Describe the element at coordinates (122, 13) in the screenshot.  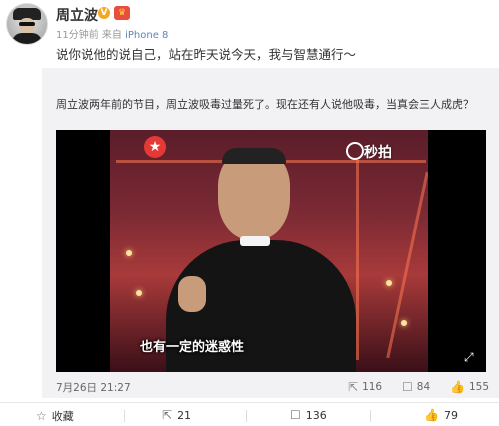
I see `member-badge-icon: ♛` at that location.